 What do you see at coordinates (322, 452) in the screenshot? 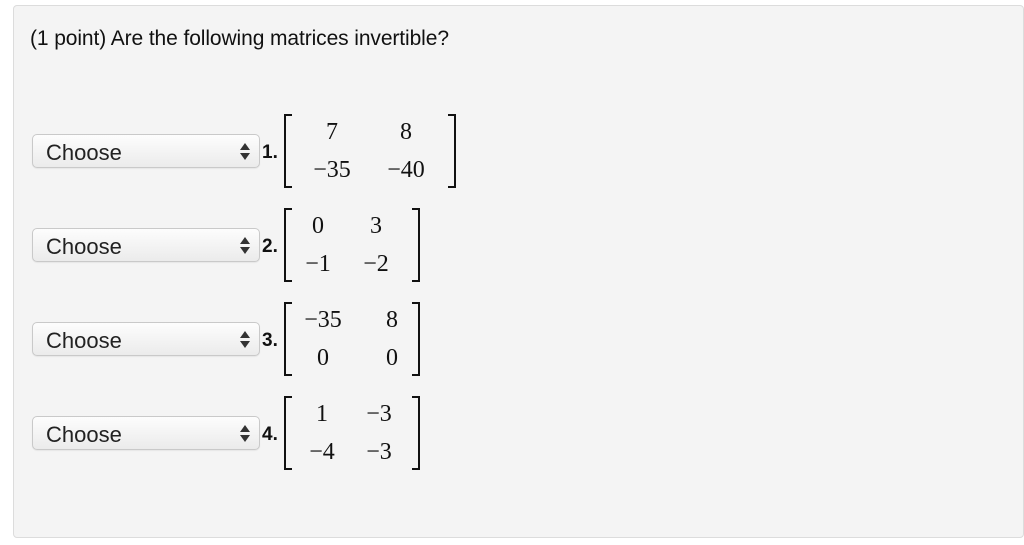
I see `matrix-cell: −4` at bounding box center [322, 452].